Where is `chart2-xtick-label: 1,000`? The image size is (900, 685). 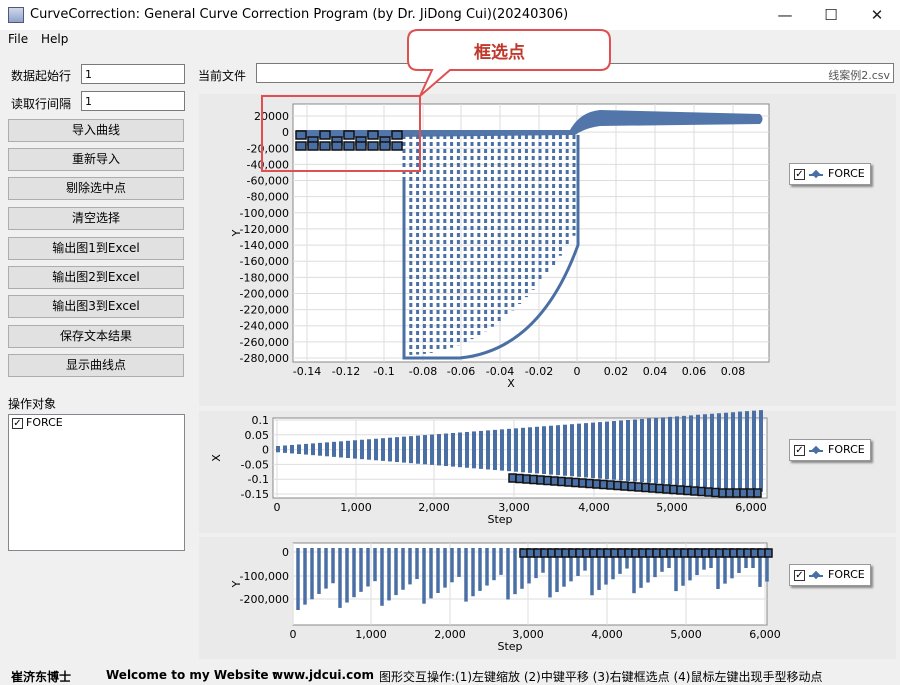 chart2-xtick-label: 1,000 is located at coordinates (356, 507).